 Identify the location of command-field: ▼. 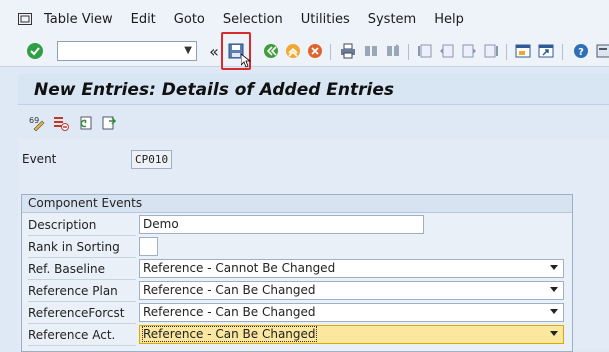
(127, 51).